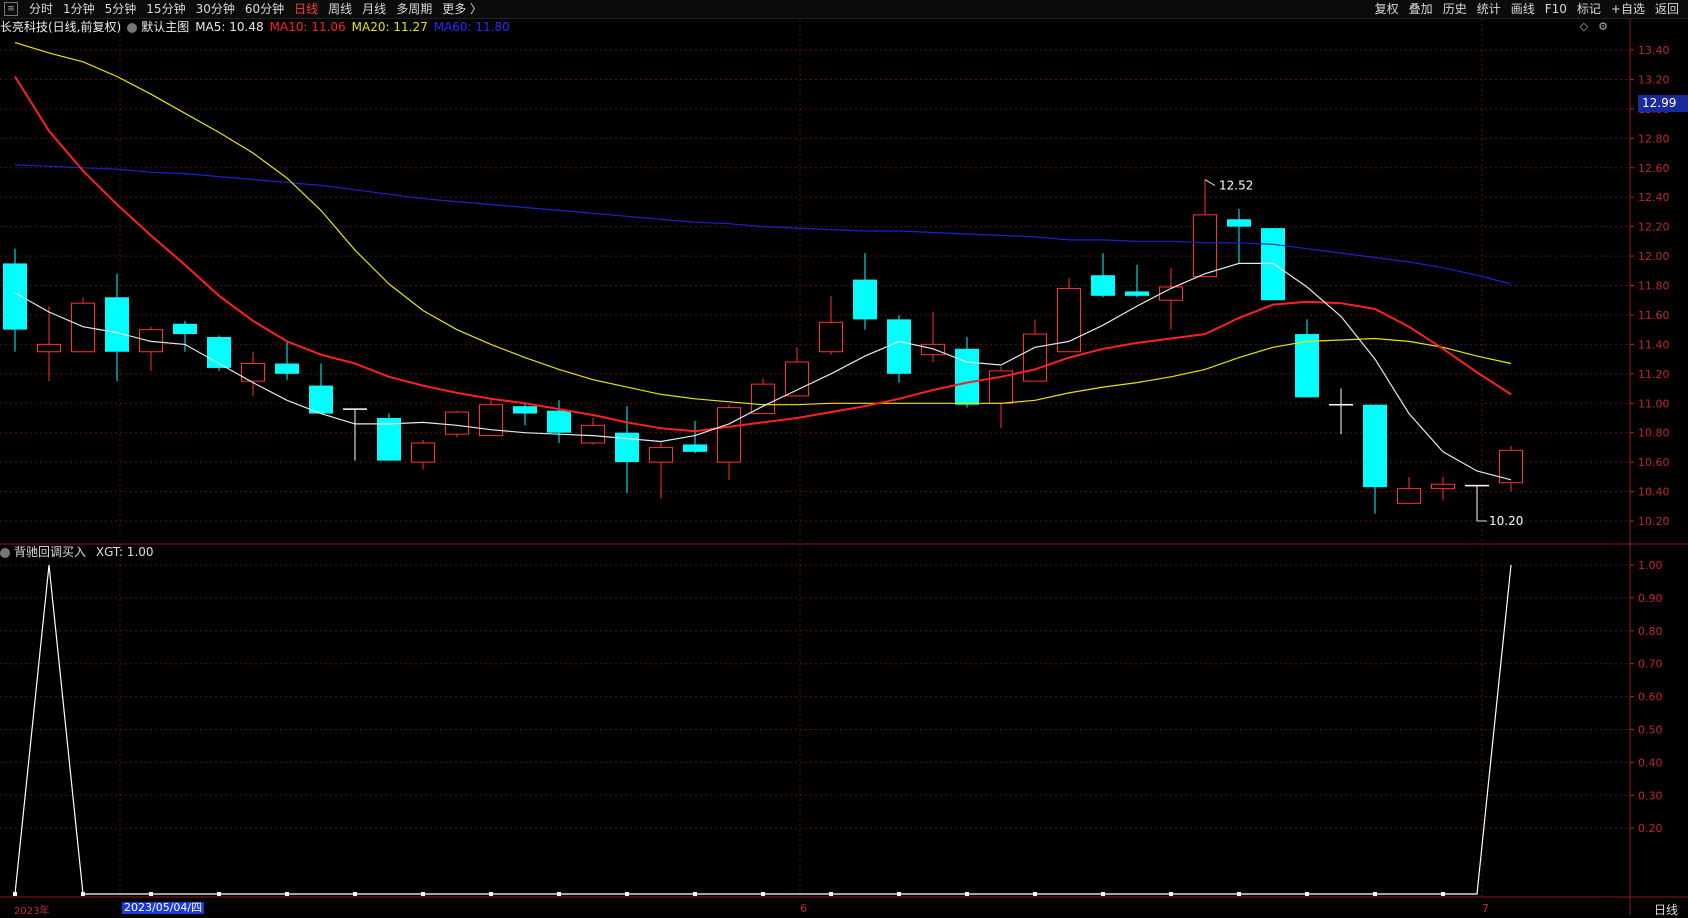 This screenshot has width=1688, height=918. Describe the element at coordinates (1650, 762) in the screenshot. I see `sub-y-tick-label: 0.40` at that location.